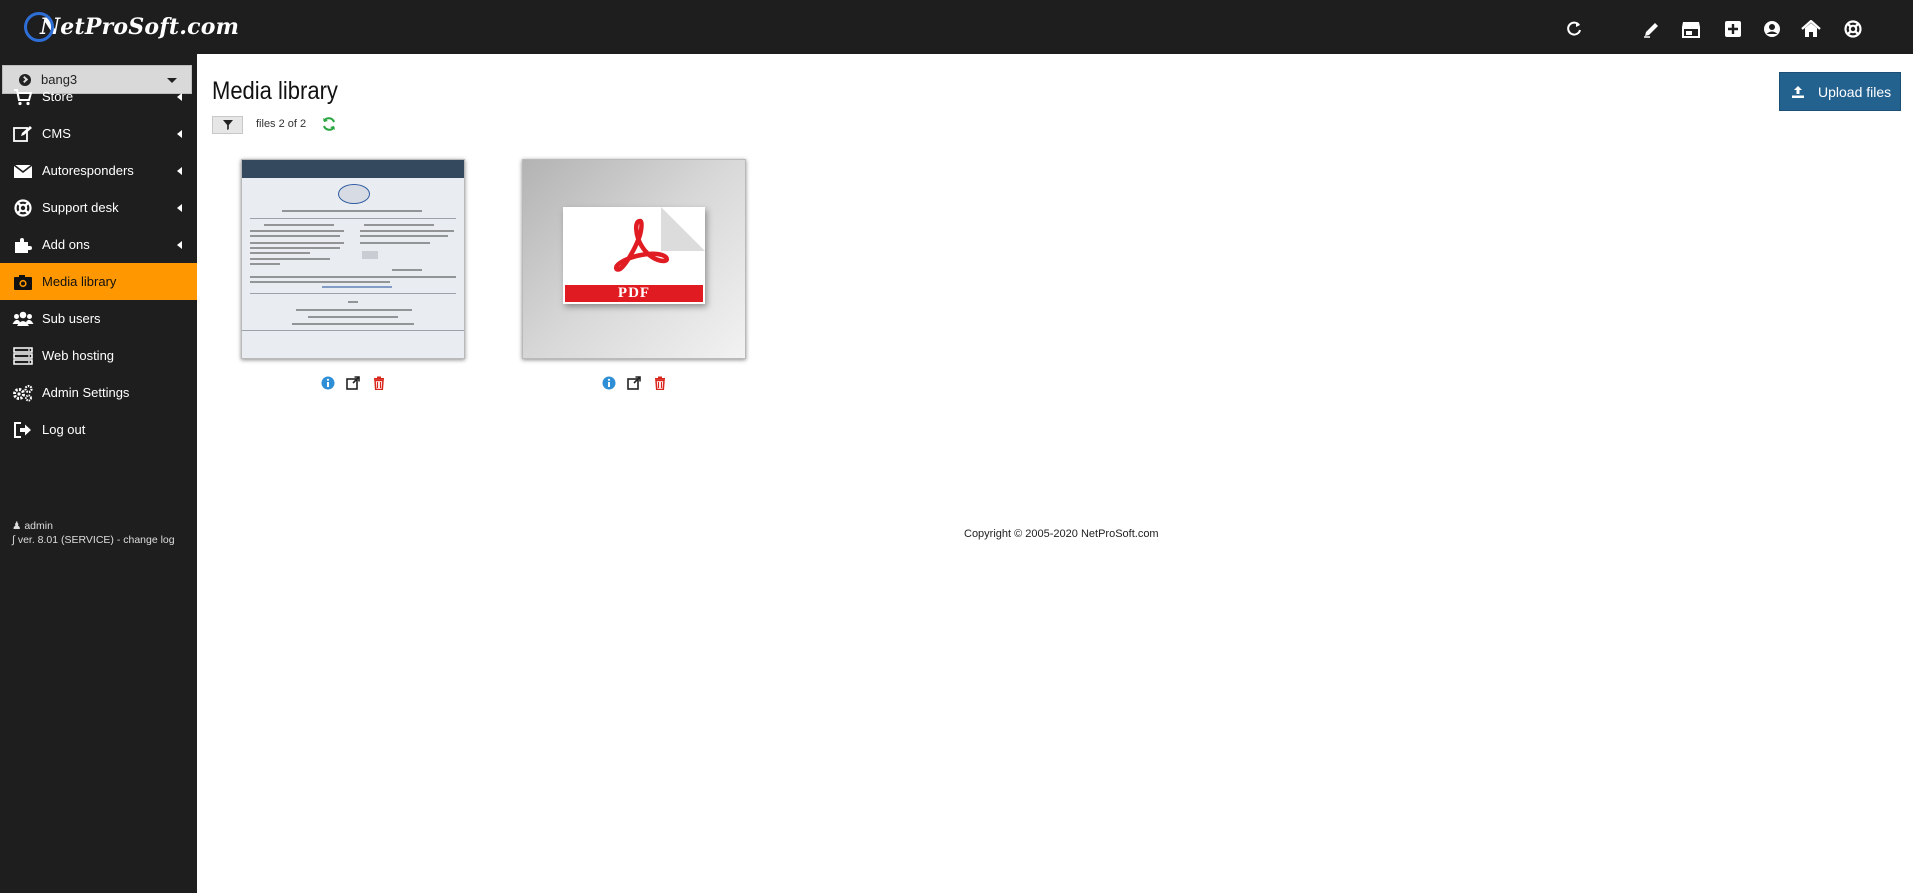 The image size is (1913, 893). What do you see at coordinates (1855, 91) in the screenshot?
I see `upload-files-label: Upload files` at bounding box center [1855, 91].